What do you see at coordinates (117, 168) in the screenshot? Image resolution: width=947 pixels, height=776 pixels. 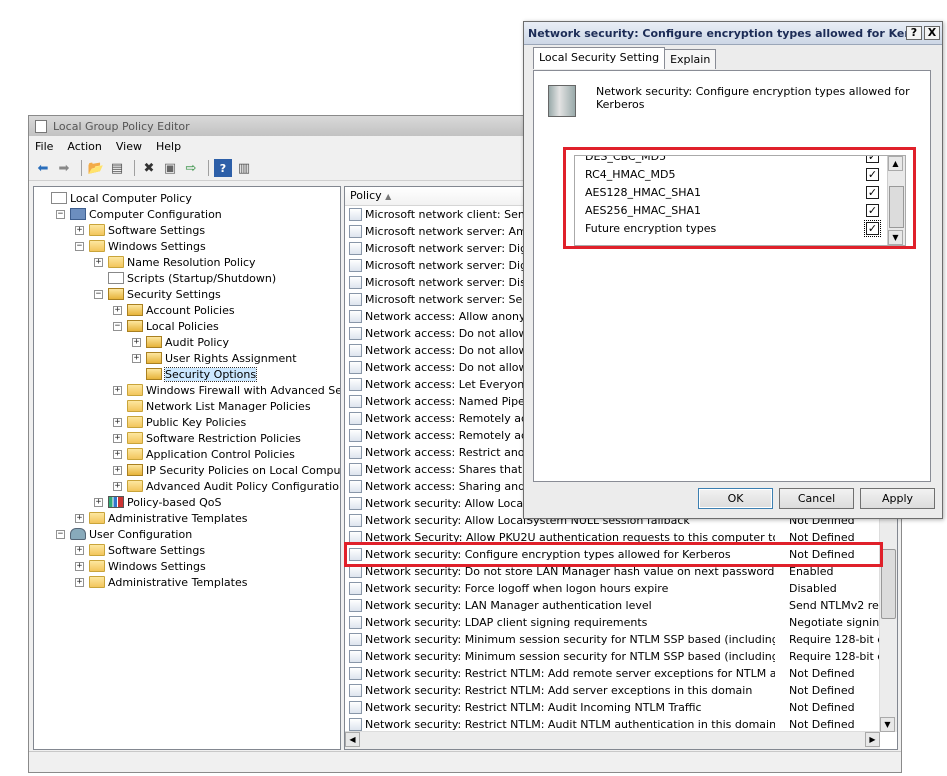 I see `show-hide-tree-icon: ▤` at bounding box center [117, 168].